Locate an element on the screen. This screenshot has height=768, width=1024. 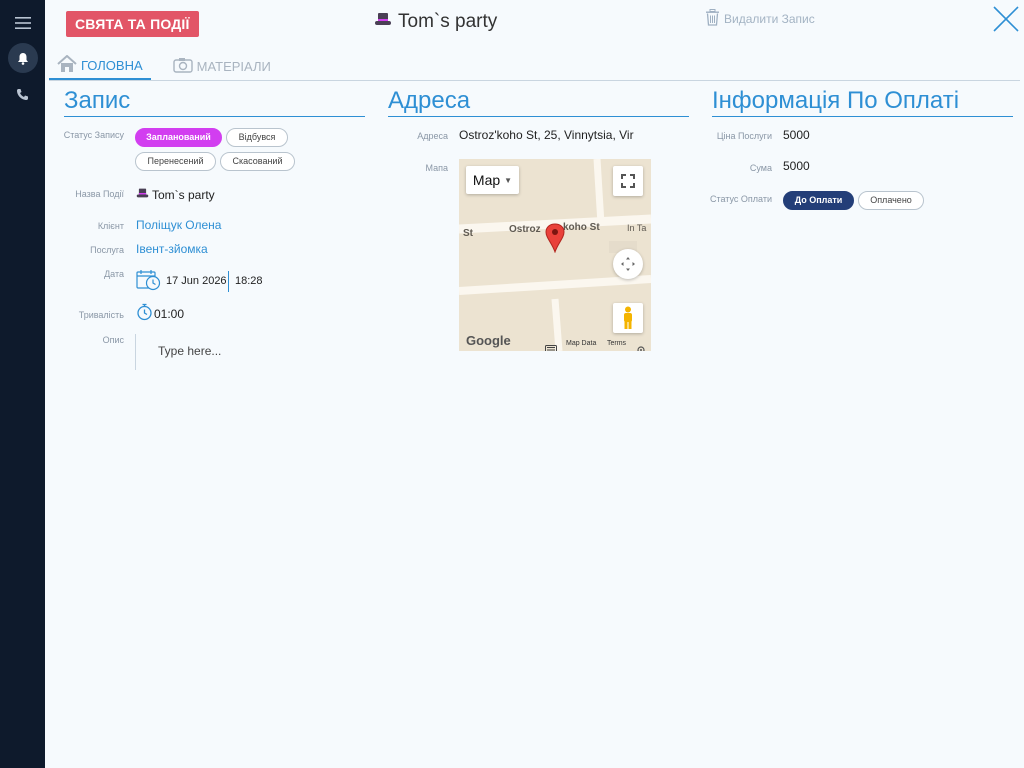
category-badge: СВЯТА ТА ПОДІЇ is located at coordinates (132, 24).